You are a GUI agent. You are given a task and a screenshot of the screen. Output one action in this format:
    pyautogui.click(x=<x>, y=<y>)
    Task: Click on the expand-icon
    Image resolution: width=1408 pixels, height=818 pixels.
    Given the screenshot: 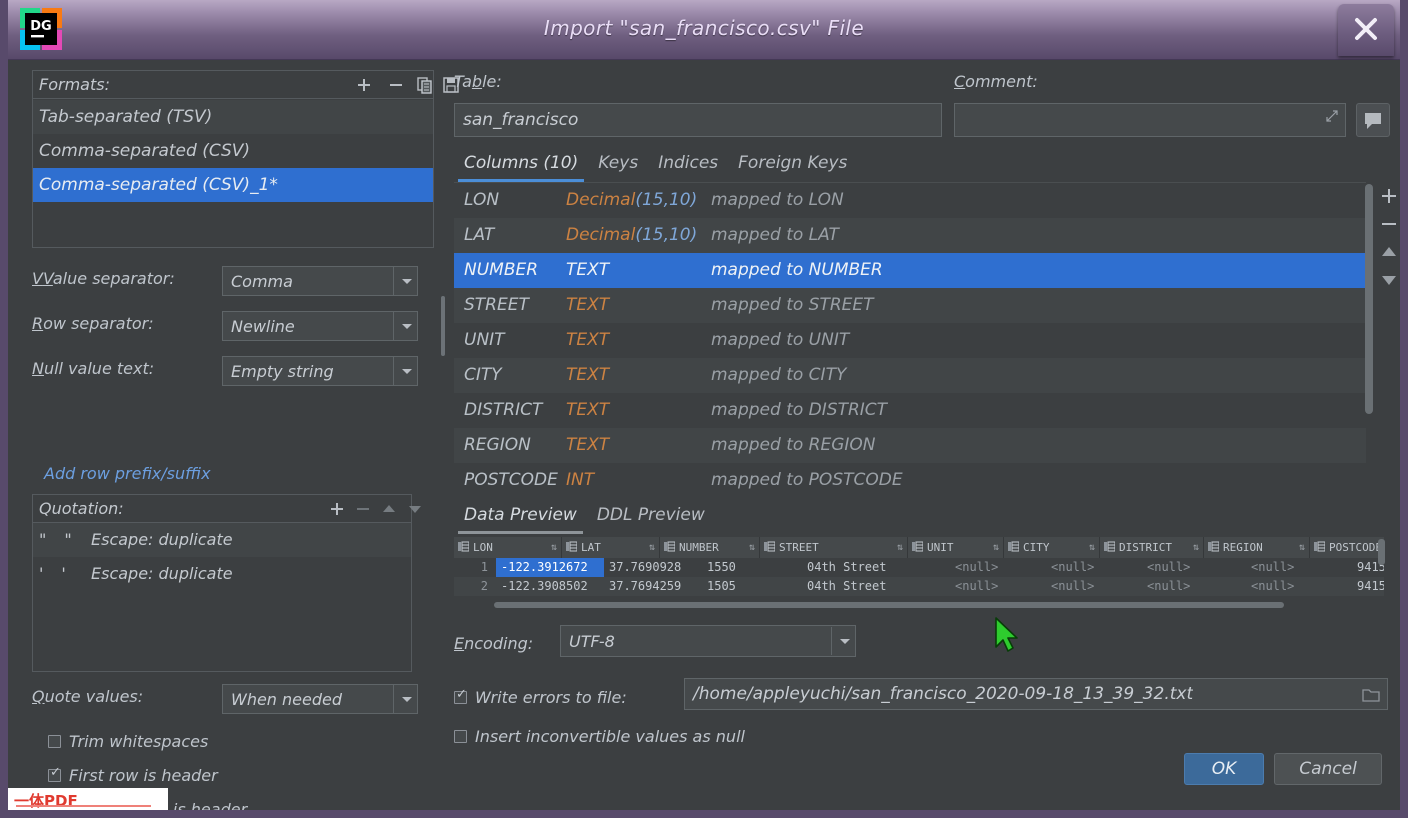 What is the action you would take?
    pyautogui.click(x=1332, y=117)
    